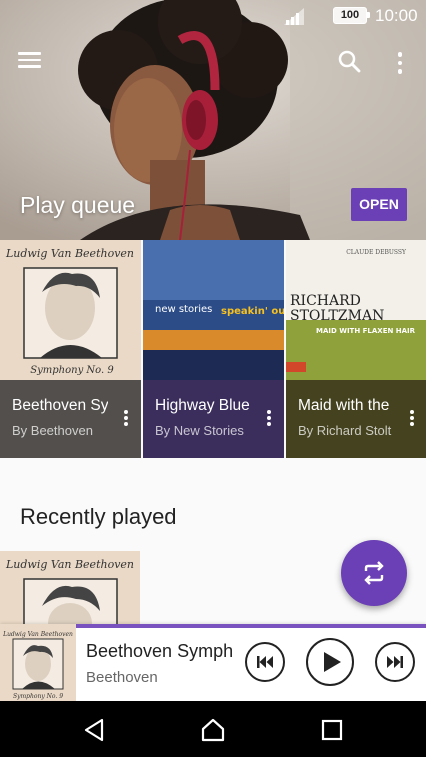 This screenshot has width=426, height=757. I want to click on play-icon, so click(332, 662).